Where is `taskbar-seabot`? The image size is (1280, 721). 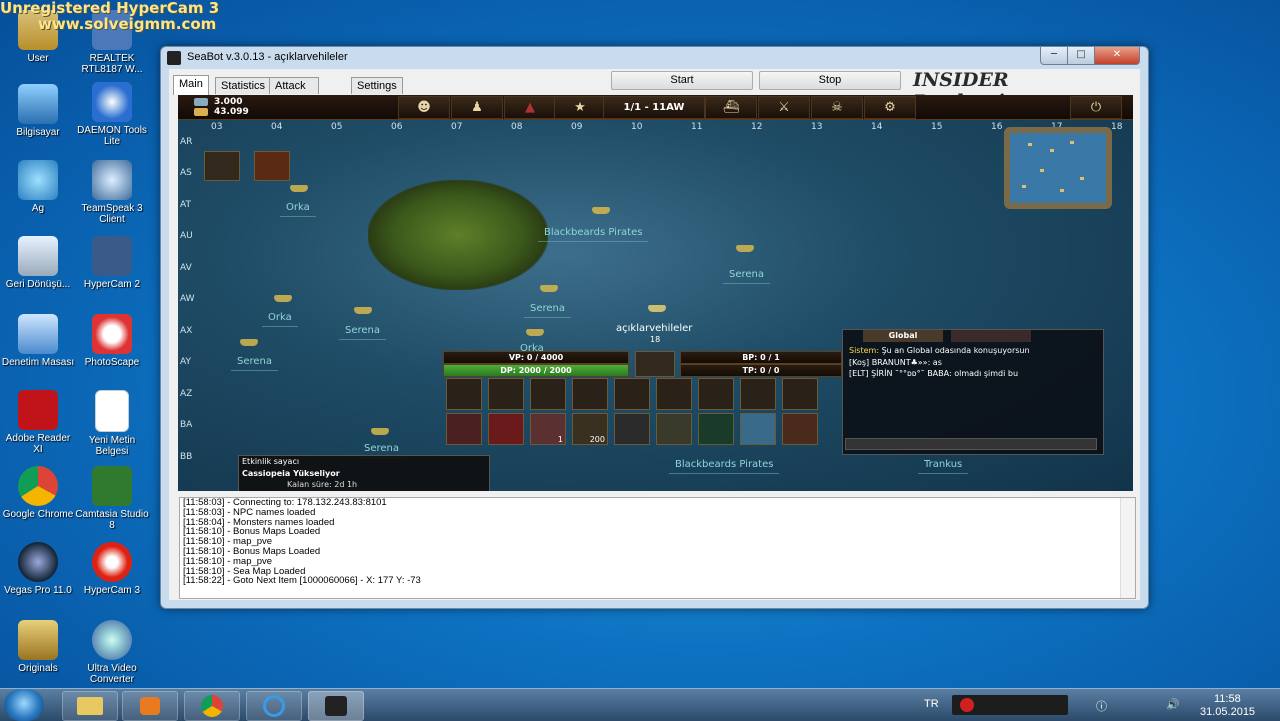 taskbar-seabot is located at coordinates (336, 706).